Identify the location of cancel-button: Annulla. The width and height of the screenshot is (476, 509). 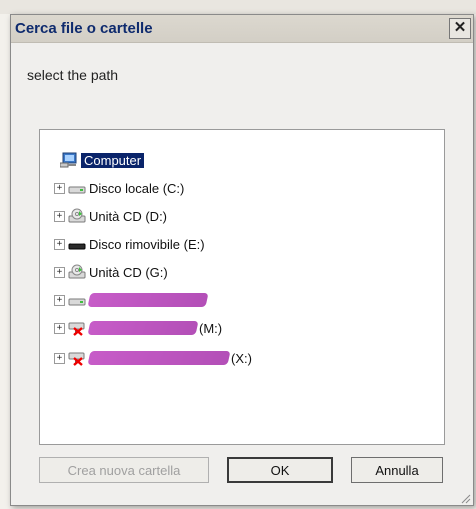
(397, 470).